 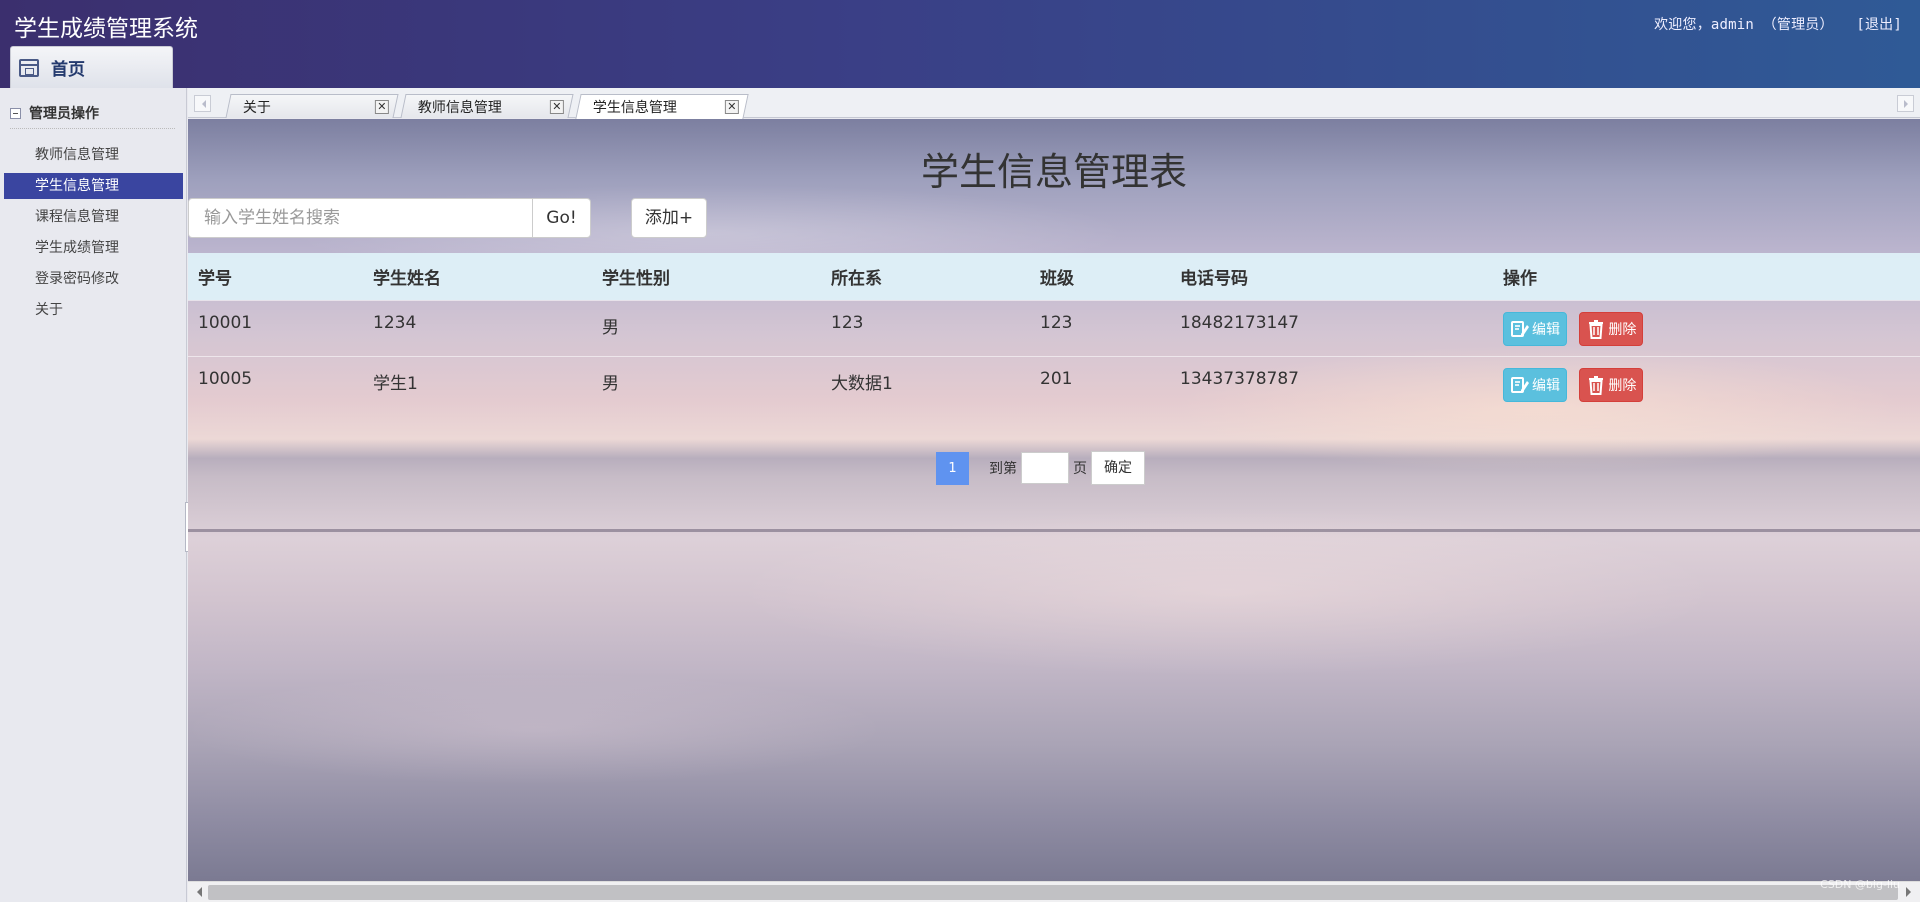 What do you see at coordinates (93, 248) in the screenshot?
I see `sidebar-item-student-grades: 学生成绩管理` at bounding box center [93, 248].